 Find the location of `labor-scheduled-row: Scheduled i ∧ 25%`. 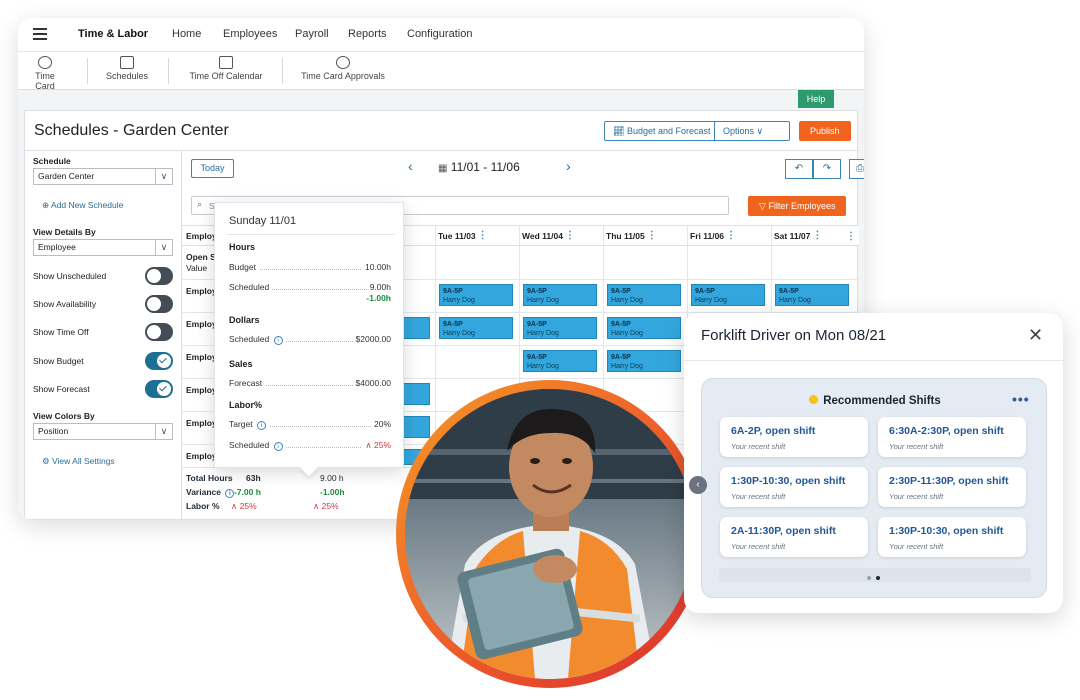

labor-scheduled-row: Scheduled i ∧ 25% is located at coordinates (310, 445).